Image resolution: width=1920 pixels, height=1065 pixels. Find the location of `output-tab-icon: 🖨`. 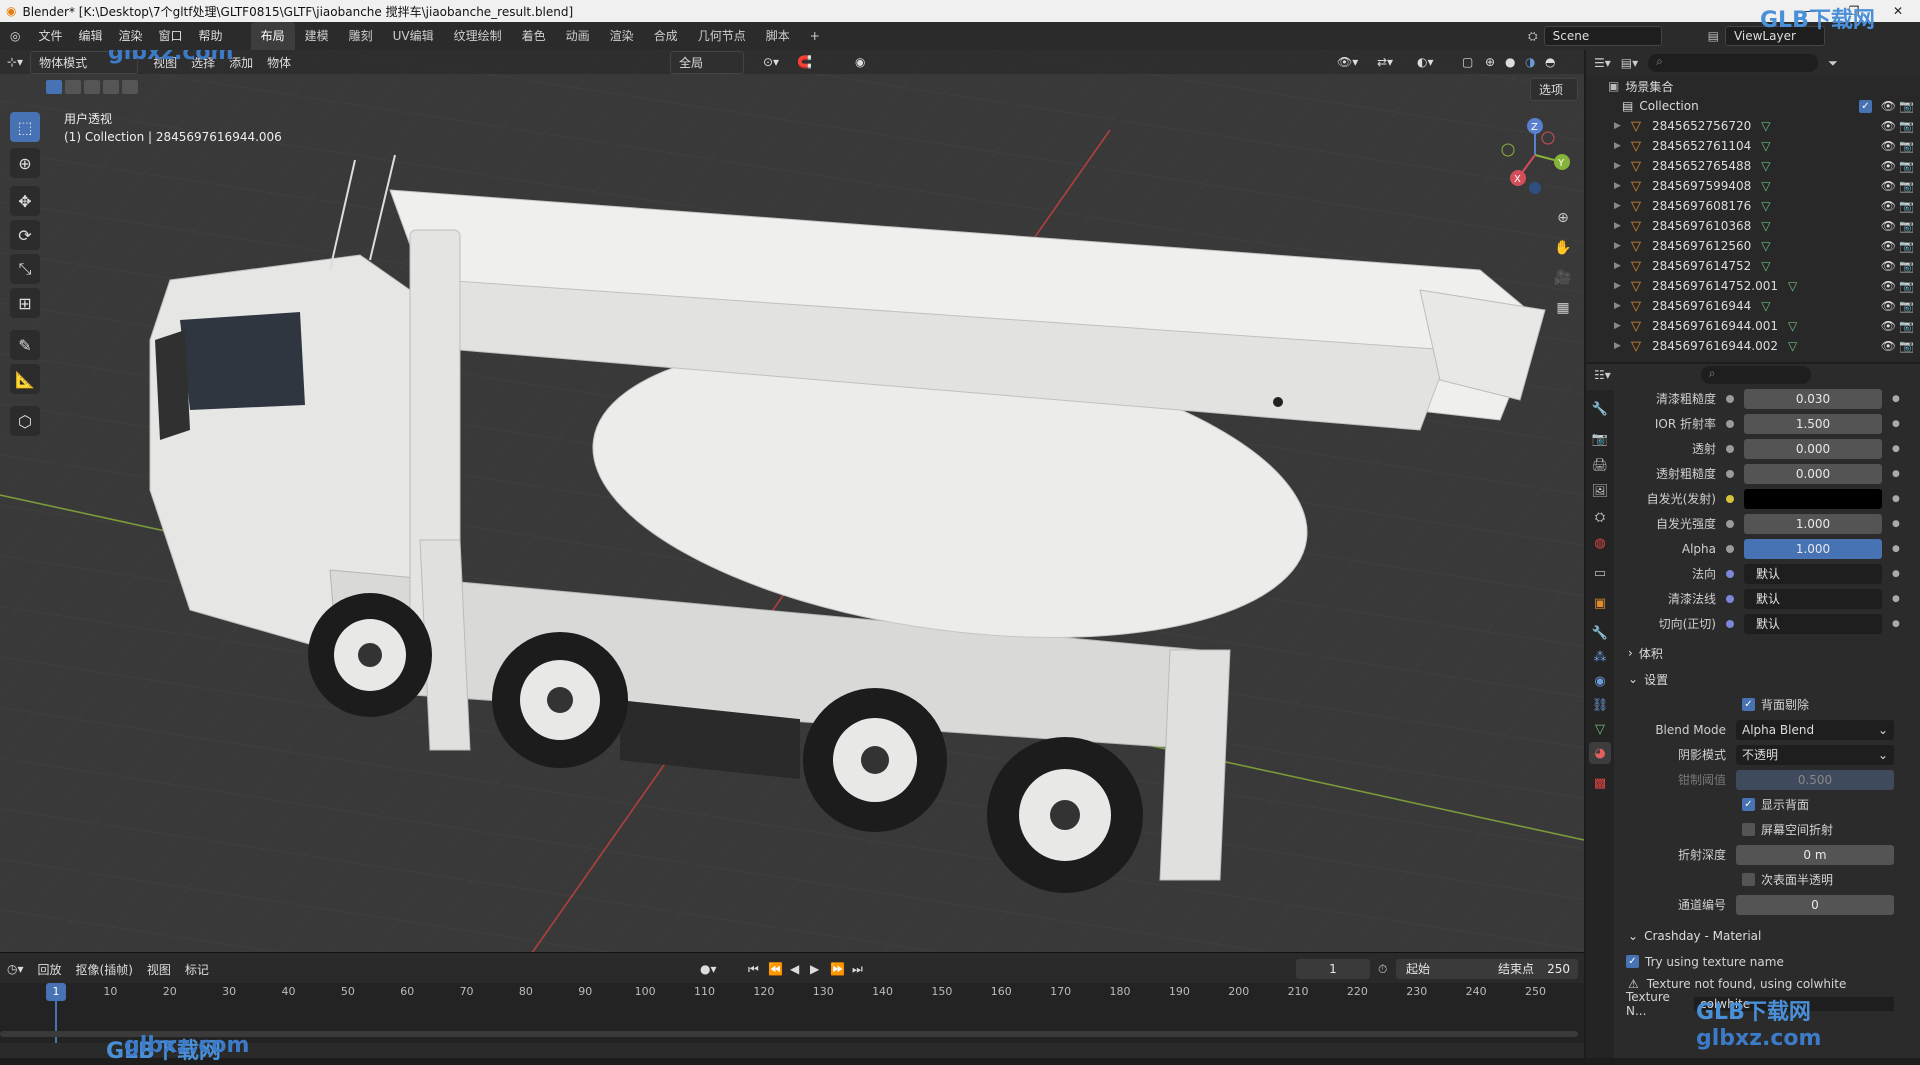

output-tab-icon: 🖨 is located at coordinates (1600, 465).